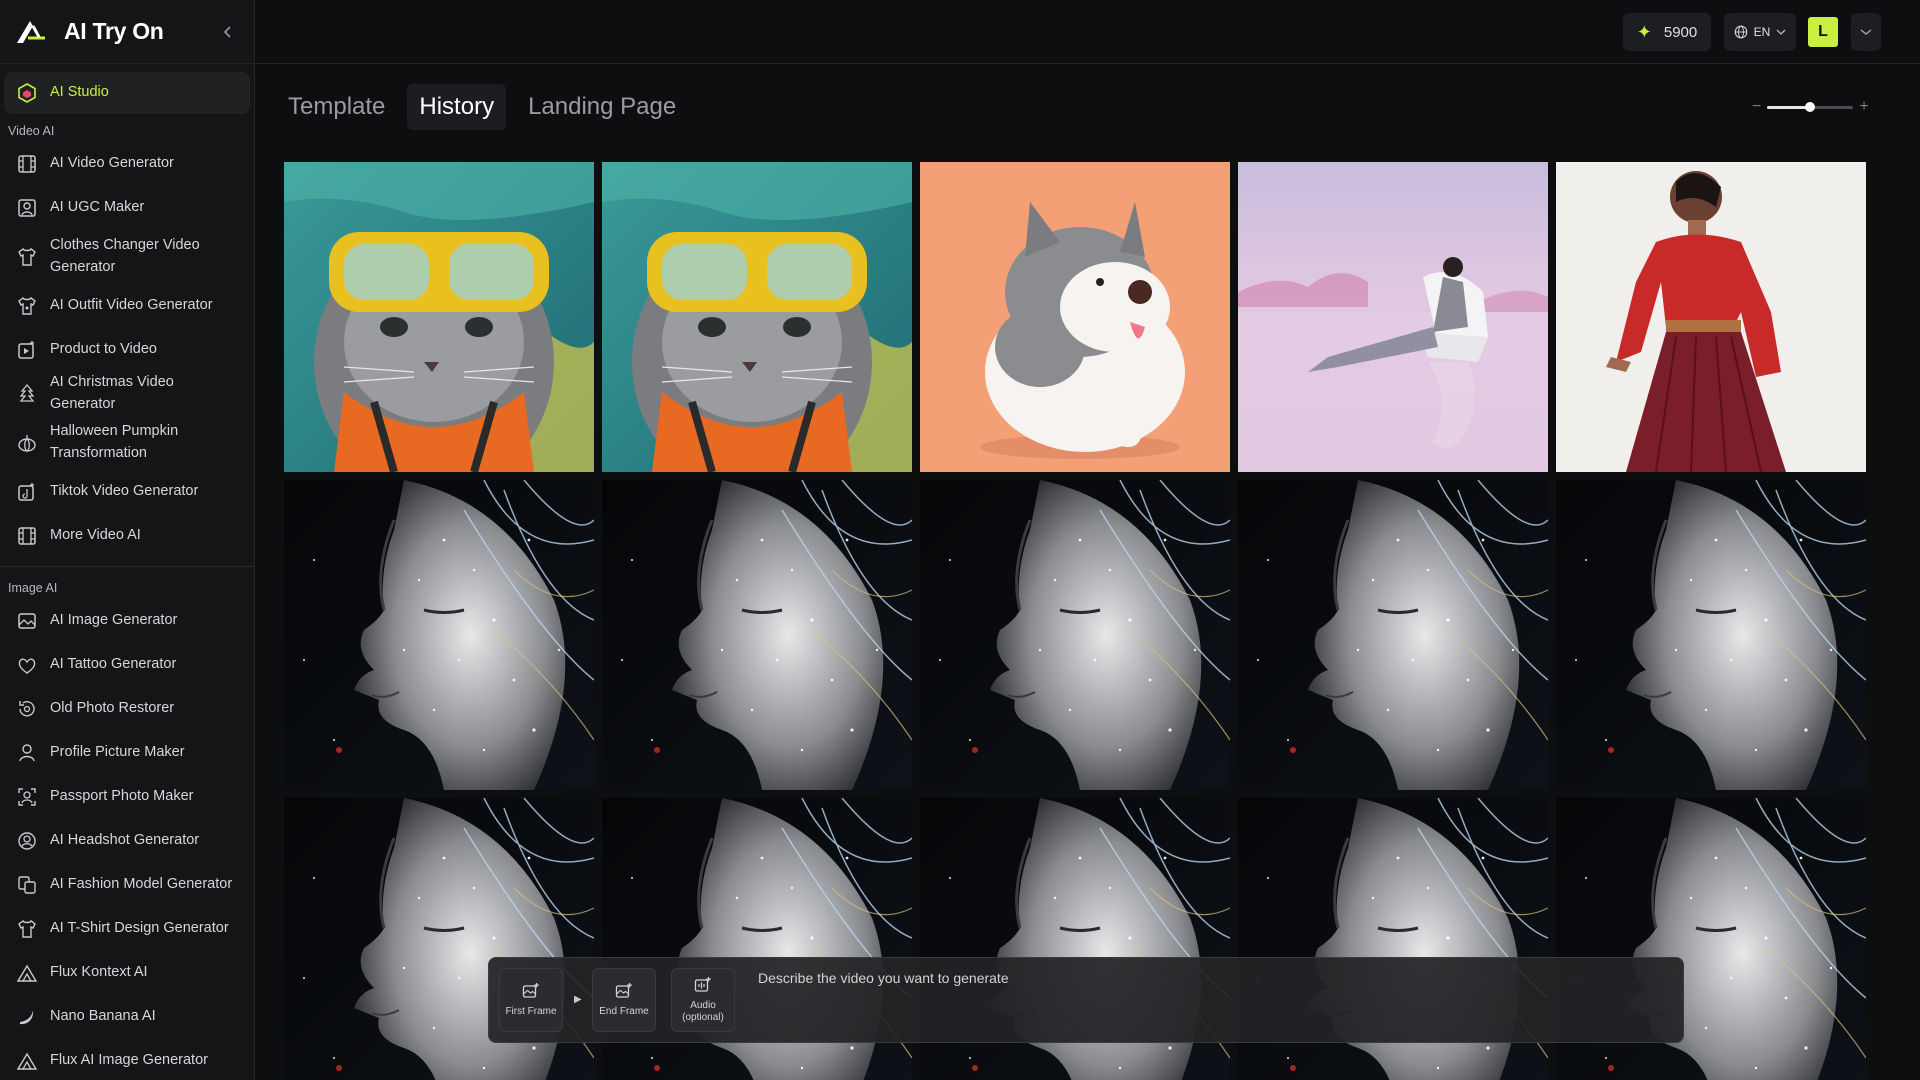 The width and height of the screenshot is (1920, 1080). Describe the element at coordinates (114, 620) in the screenshot. I see `sidebar-item-label: AI Image Generator` at that location.